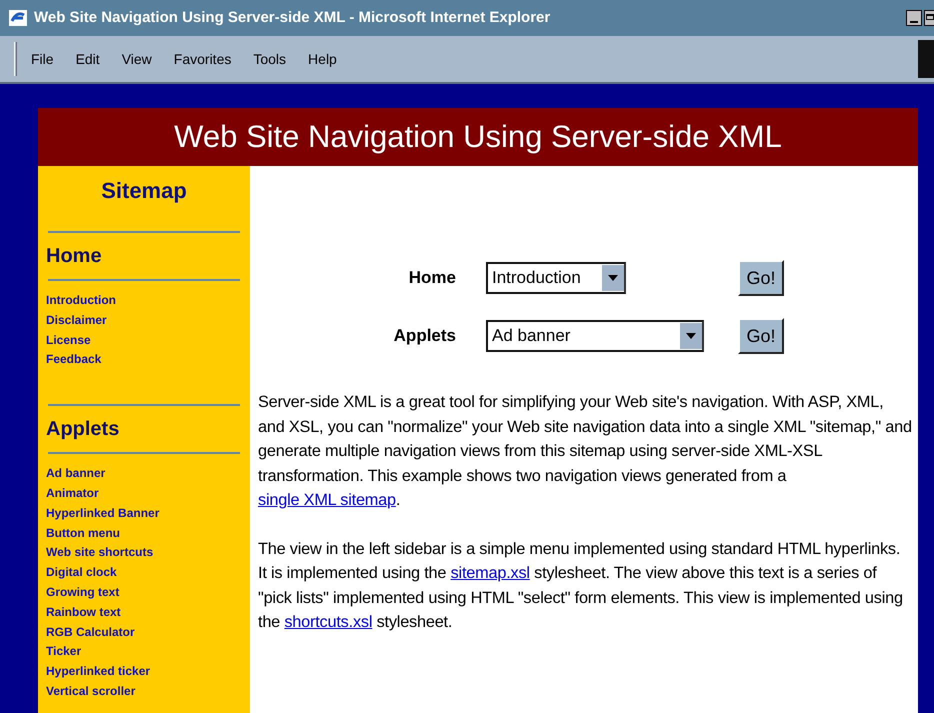  Describe the element at coordinates (64, 652) in the screenshot. I see `sidebar-link: Ticker` at that location.